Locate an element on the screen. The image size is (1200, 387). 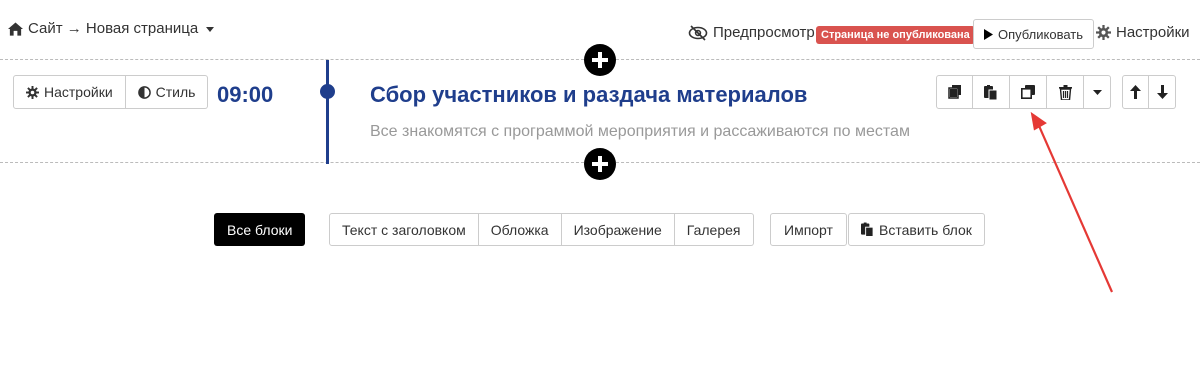
preview-link: Предпросмотр is located at coordinates (751, 32).